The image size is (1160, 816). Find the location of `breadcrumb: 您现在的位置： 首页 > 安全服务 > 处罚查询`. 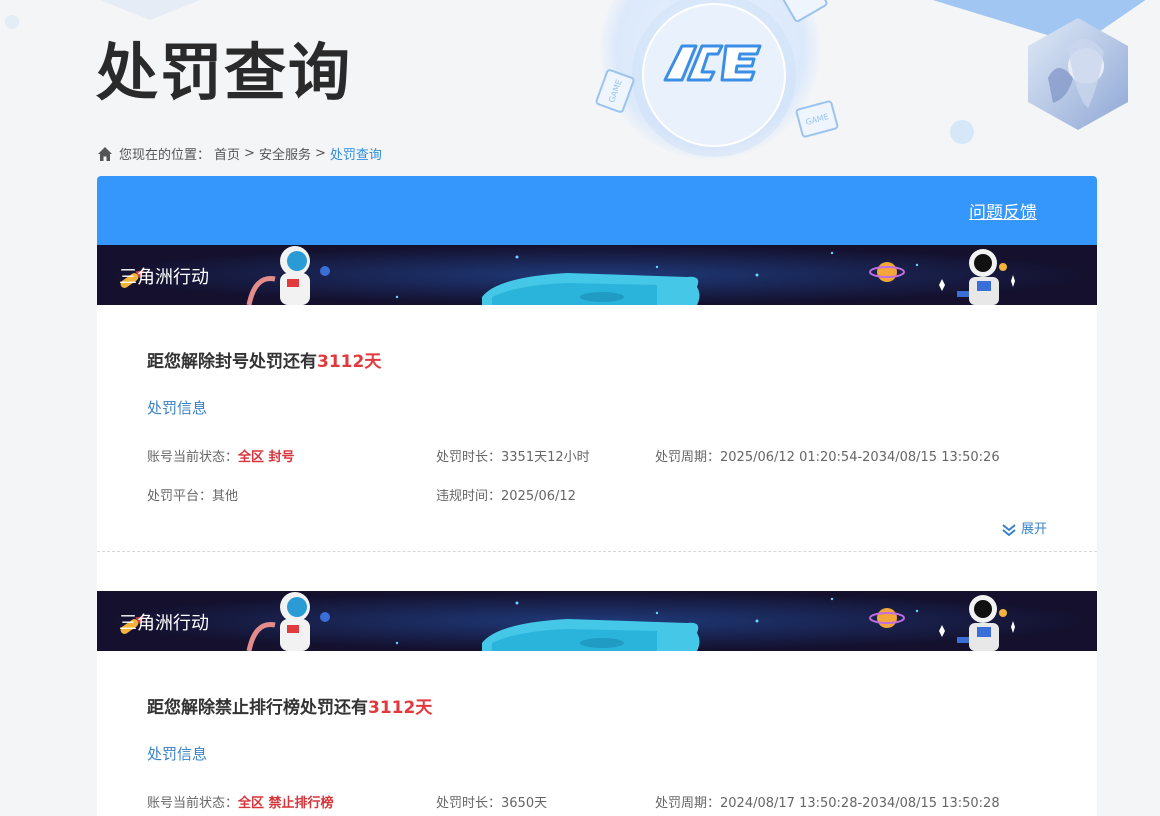

breadcrumb: 您现在的位置： 首页 > 安全服务 > 处罚查询 is located at coordinates (239, 153).